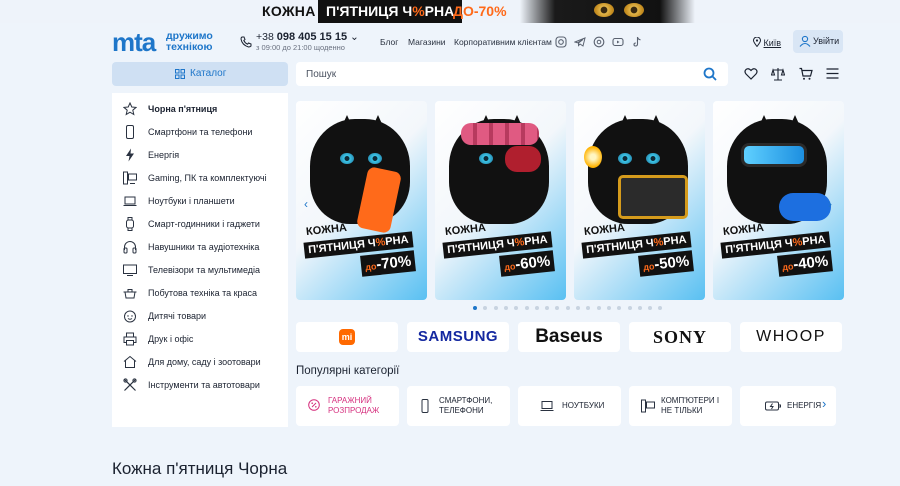 The width and height of the screenshot is (900, 486). What do you see at coordinates (637, 42) in the screenshot?
I see `tiktok-icon` at bounding box center [637, 42].